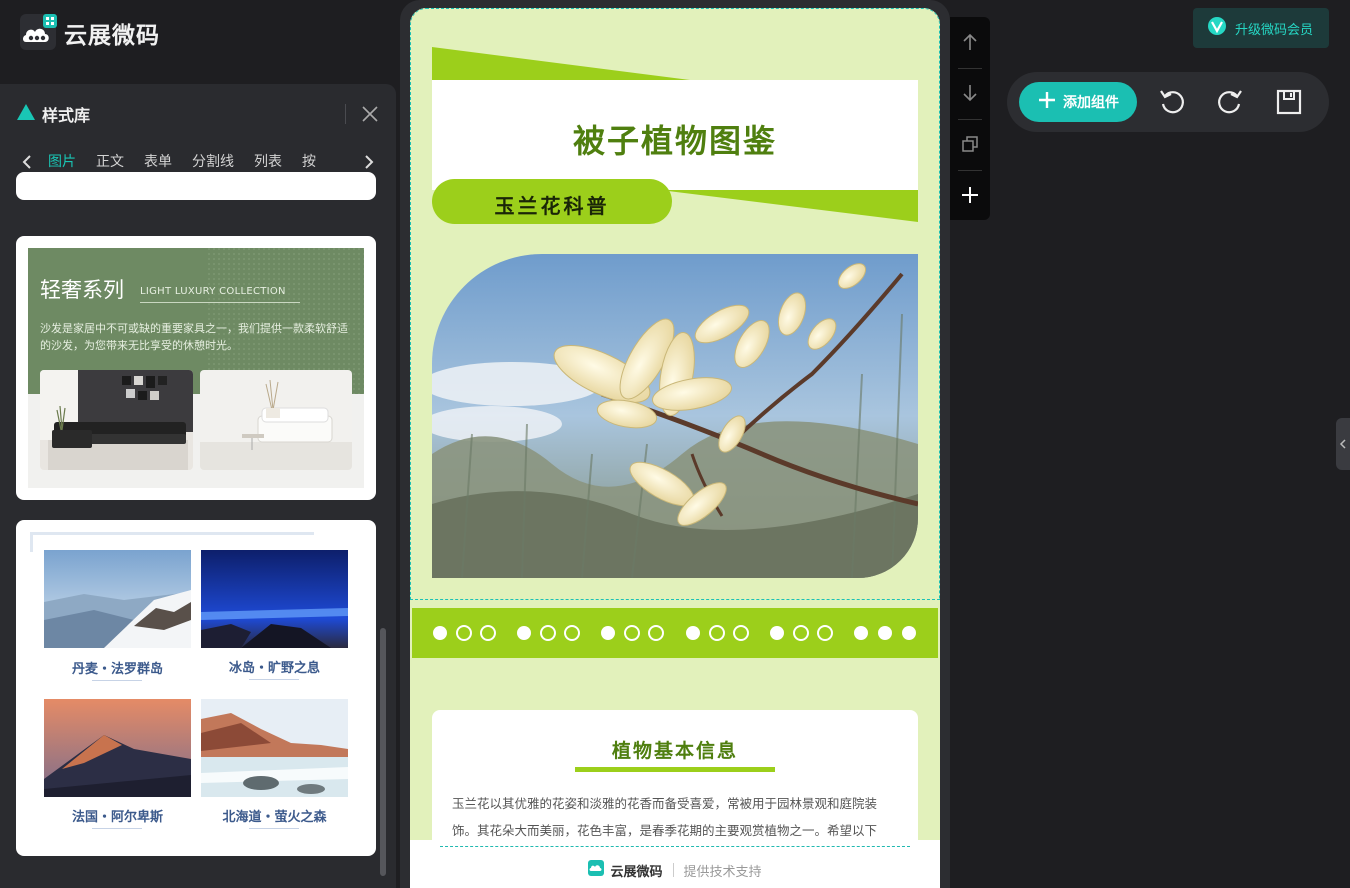 The width and height of the screenshot is (1350, 888). Describe the element at coordinates (112, 36) in the screenshot. I see `brand-name: 云展微码` at that location.